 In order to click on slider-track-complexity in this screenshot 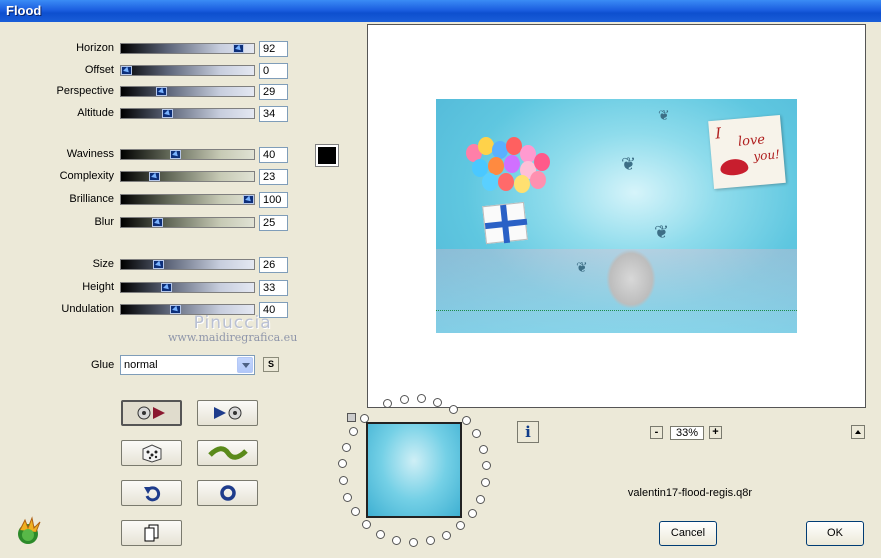, I will do `click(187, 176)`.